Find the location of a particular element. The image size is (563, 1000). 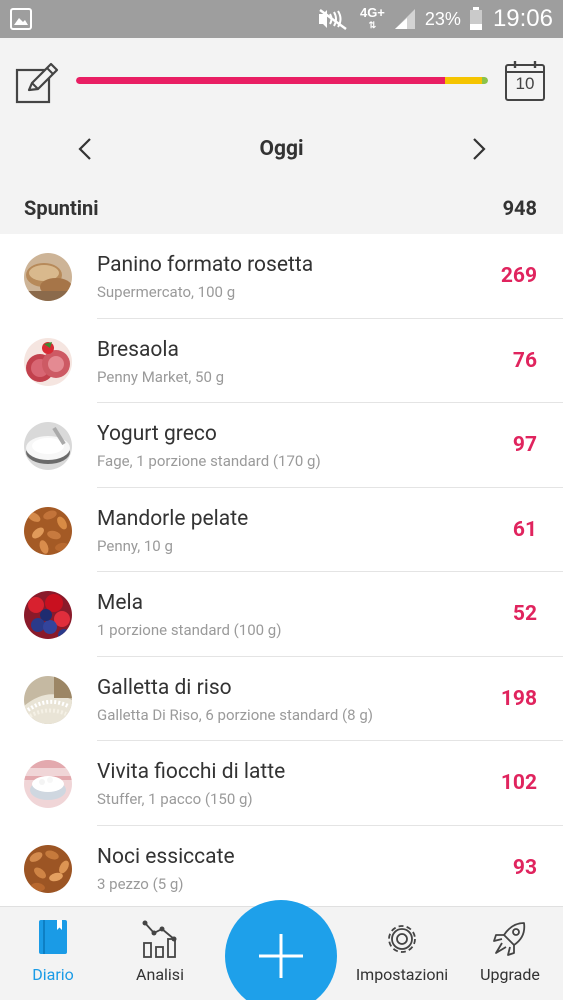

gear-icon is located at coordinates (402, 939).